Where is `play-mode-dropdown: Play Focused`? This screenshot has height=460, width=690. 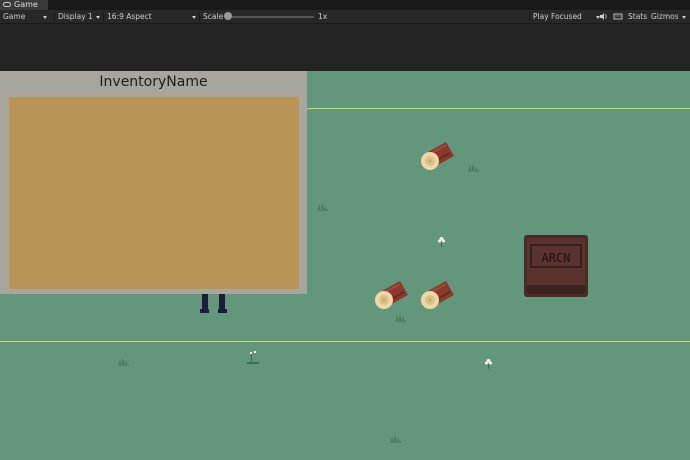 play-mode-dropdown: Play Focused is located at coordinates (566, 16).